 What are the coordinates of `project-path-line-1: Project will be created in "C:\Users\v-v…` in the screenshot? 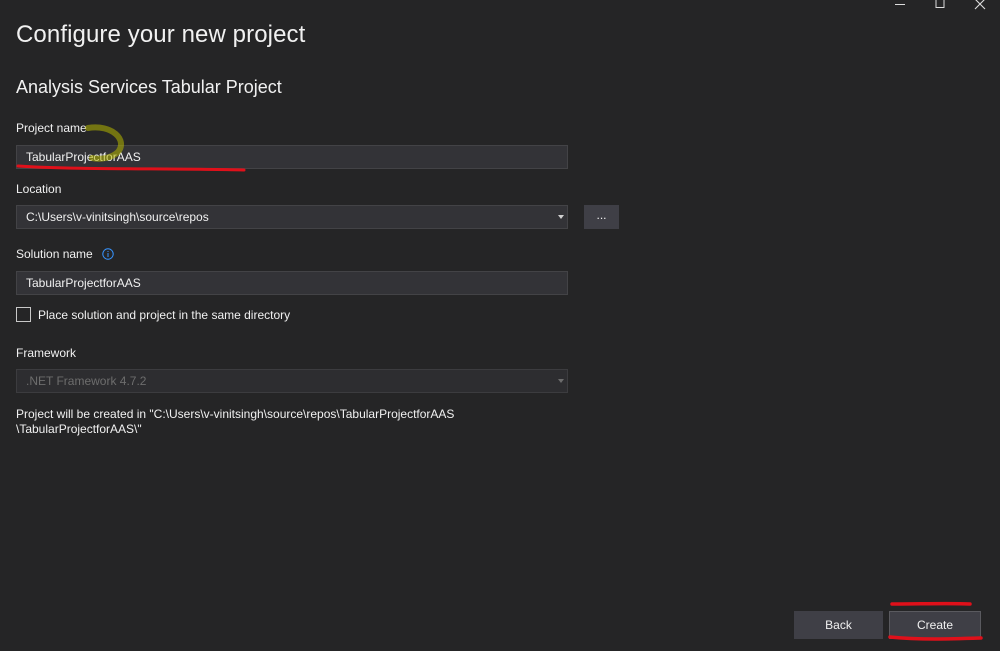 It's located at (235, 414).